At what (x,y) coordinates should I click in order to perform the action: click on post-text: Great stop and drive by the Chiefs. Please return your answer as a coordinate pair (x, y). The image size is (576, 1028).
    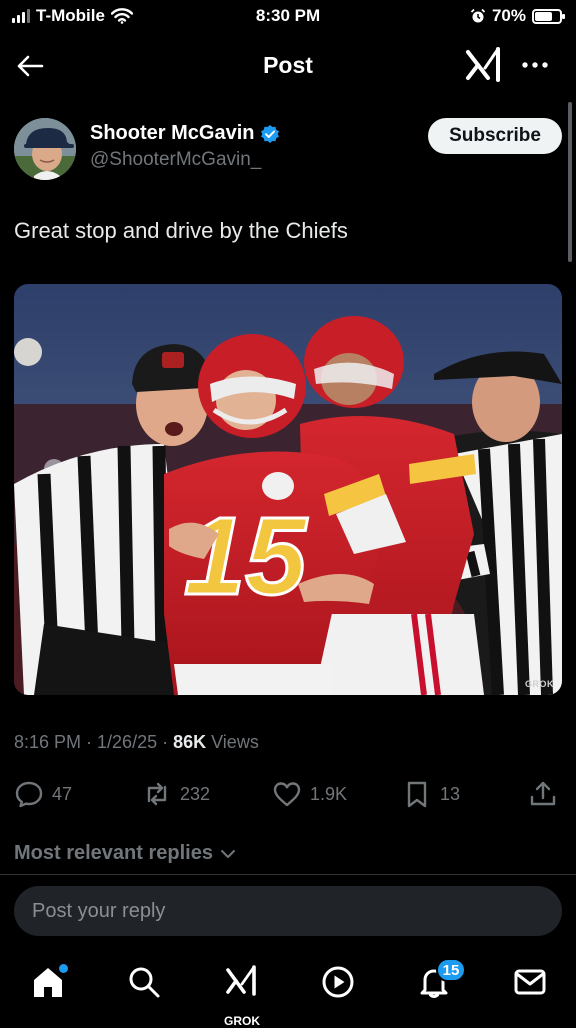
    Looking at the image, I should click on (181, 230).